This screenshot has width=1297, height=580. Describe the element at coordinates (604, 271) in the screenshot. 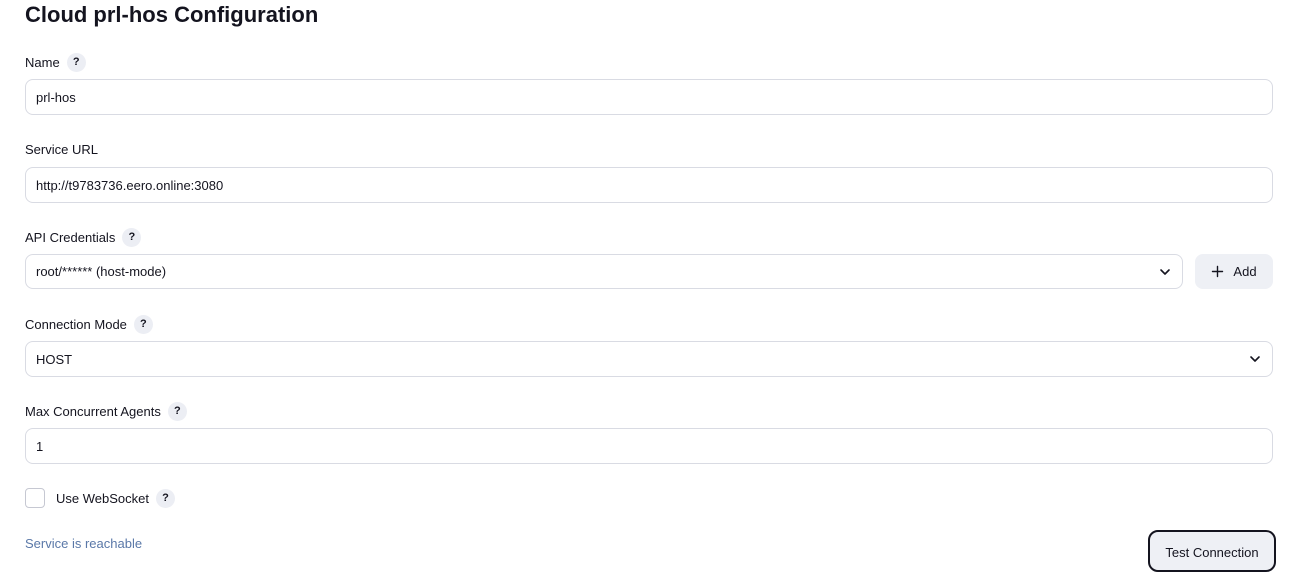

I see `api-credentials-select: root/****** (host-mode)` at that location.